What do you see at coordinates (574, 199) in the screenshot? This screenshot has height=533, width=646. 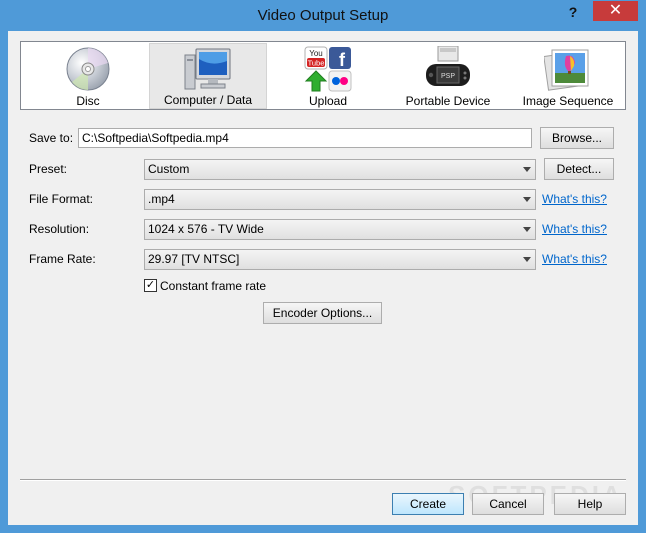 I see `file-format-help-link: What's this?` at bounding box center [574, 199].